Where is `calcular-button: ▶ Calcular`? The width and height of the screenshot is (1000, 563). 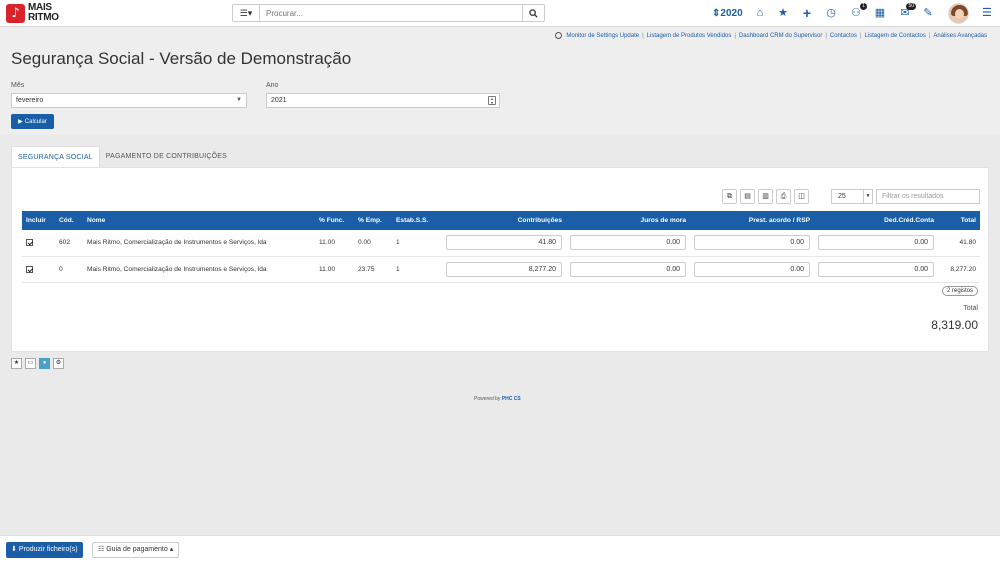 calcular-button: ▶ Calcular is located at coordinates (32, 121).